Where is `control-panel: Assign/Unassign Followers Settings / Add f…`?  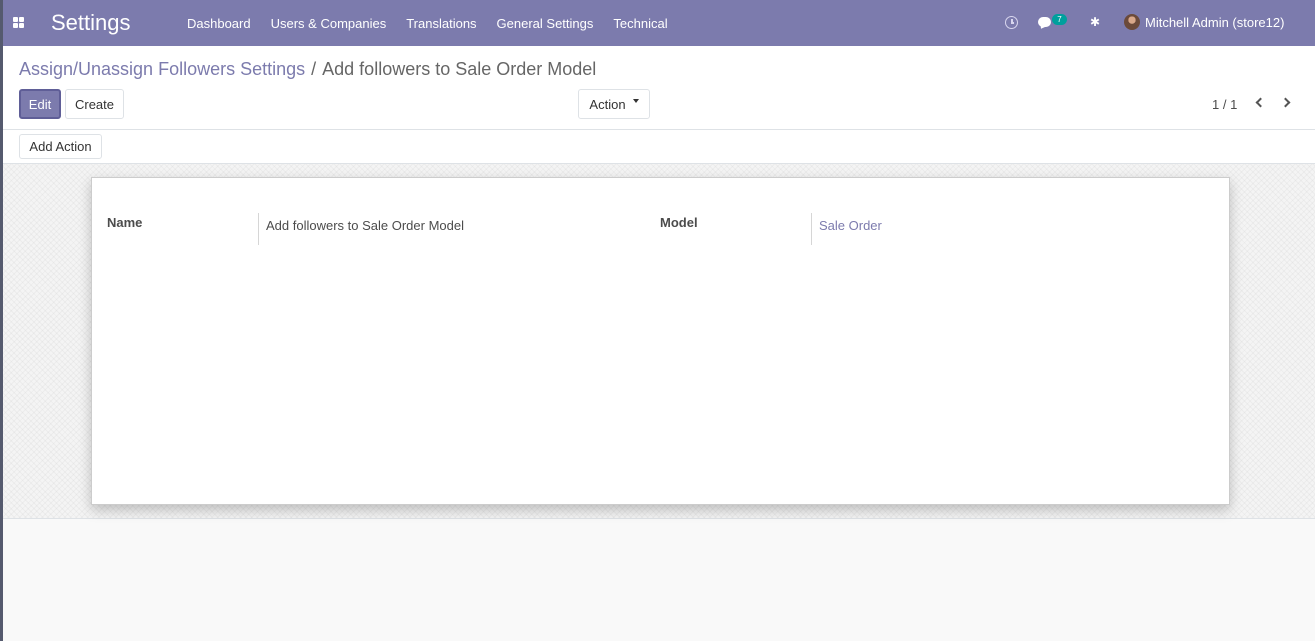 control-panel: Assign/Unassign Followers Settings / Add f… is located at coordinates (659, 88).